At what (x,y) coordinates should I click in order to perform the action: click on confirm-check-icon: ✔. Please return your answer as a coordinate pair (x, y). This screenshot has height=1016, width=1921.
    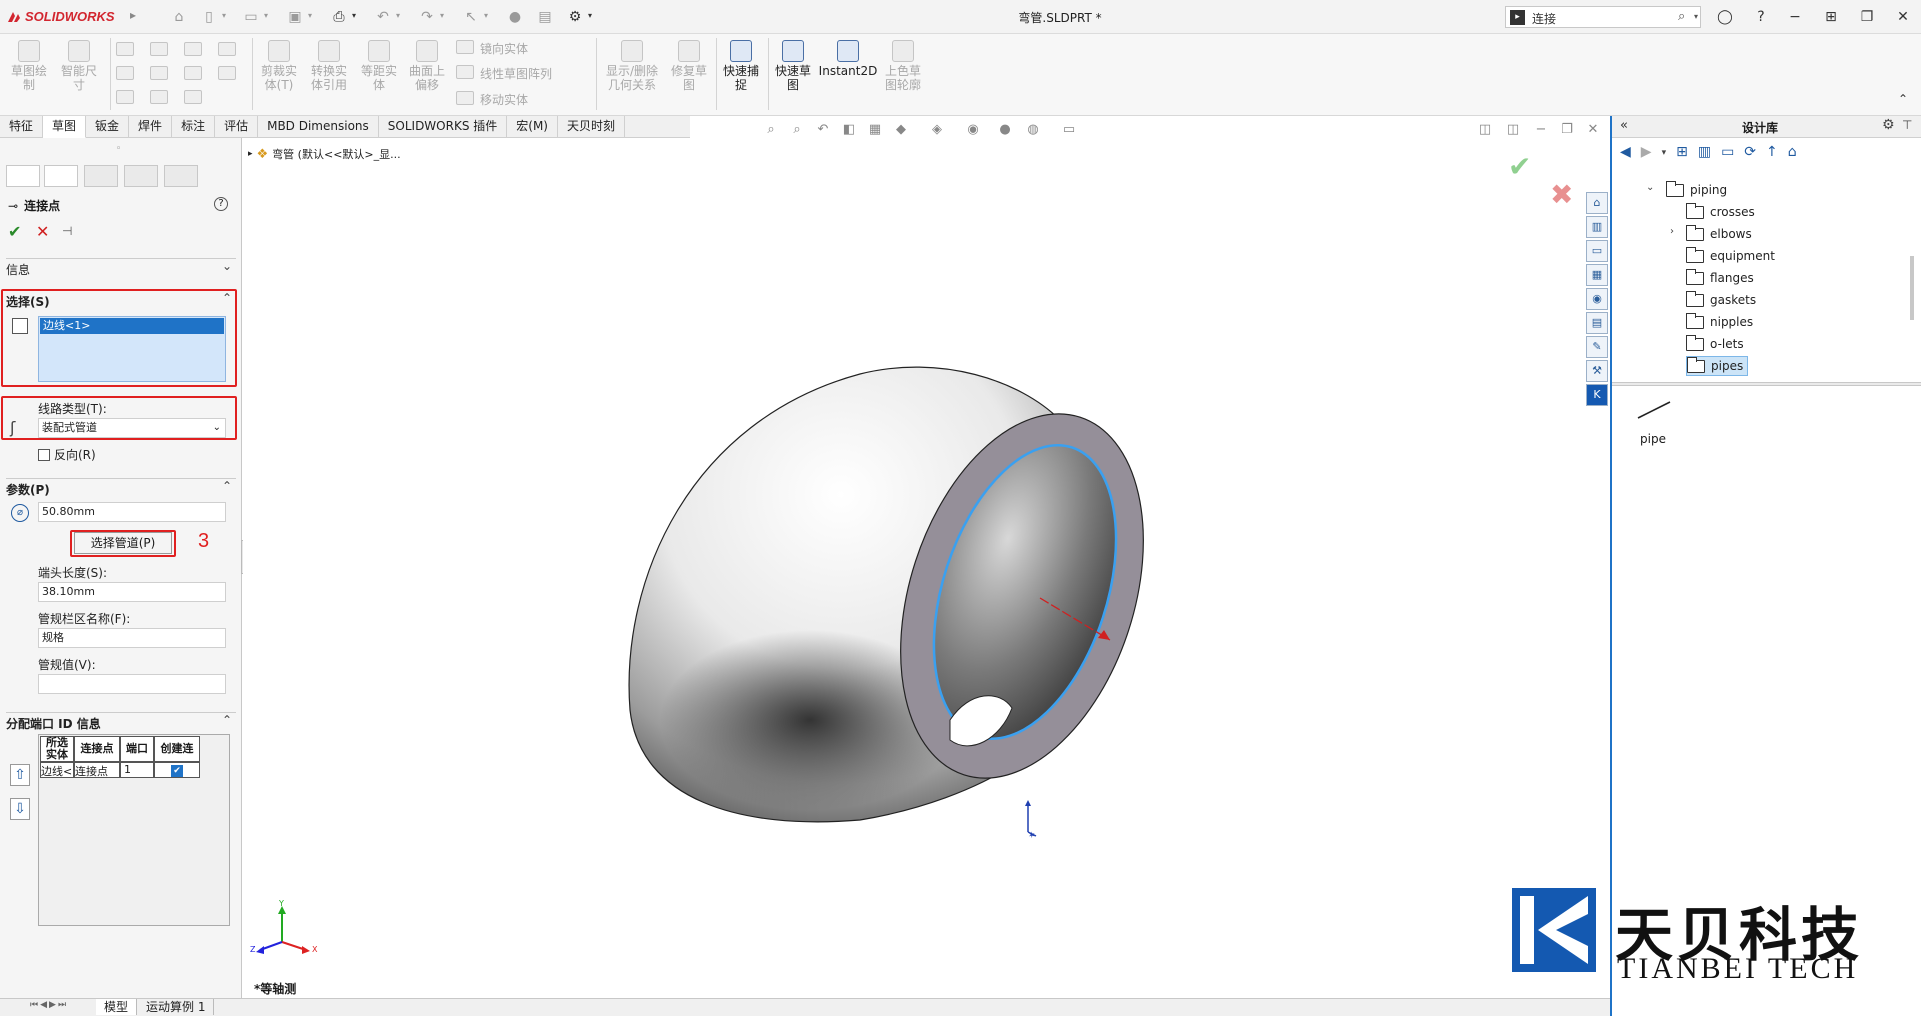
    Looking at the image, I should click on (1519, 166).